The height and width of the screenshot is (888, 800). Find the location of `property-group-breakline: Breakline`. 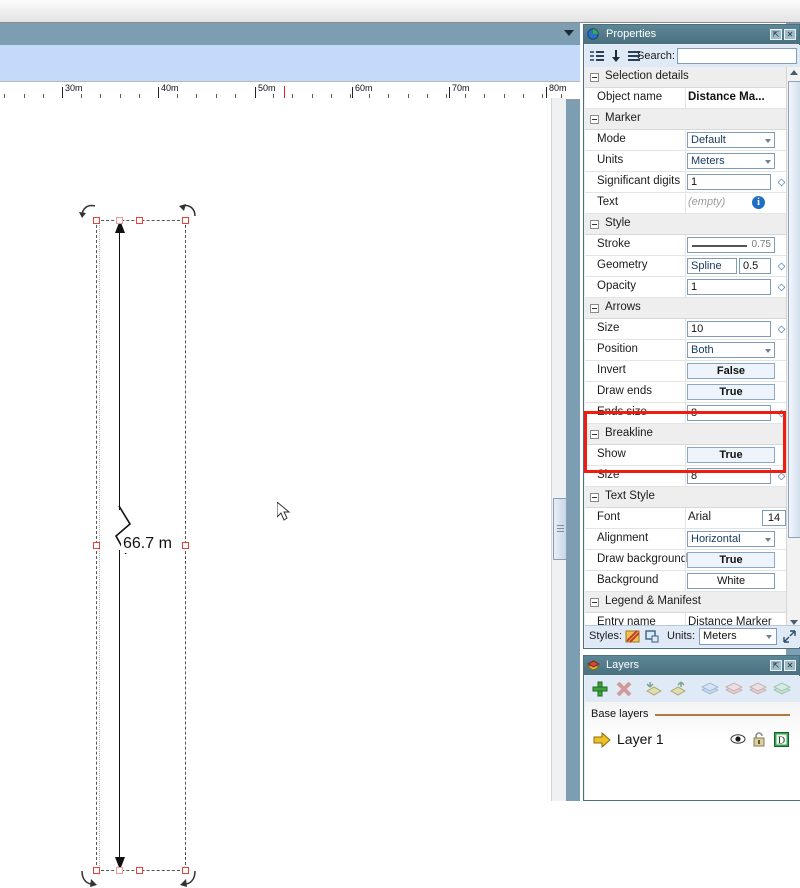

property-group-breakline: Breakline is located at coordinates (686, 434).